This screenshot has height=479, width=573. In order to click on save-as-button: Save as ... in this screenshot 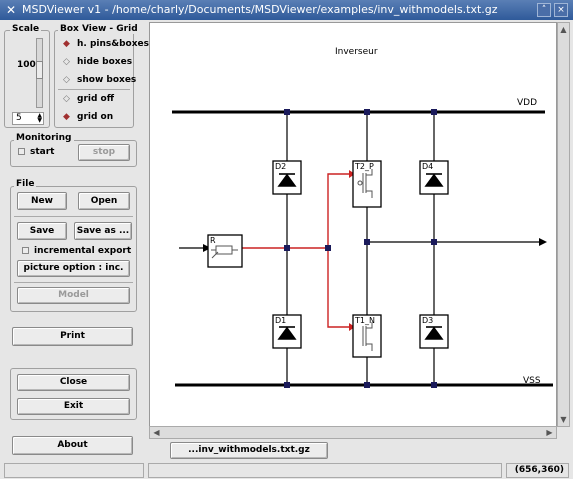, I will do `click(103, 231)`.